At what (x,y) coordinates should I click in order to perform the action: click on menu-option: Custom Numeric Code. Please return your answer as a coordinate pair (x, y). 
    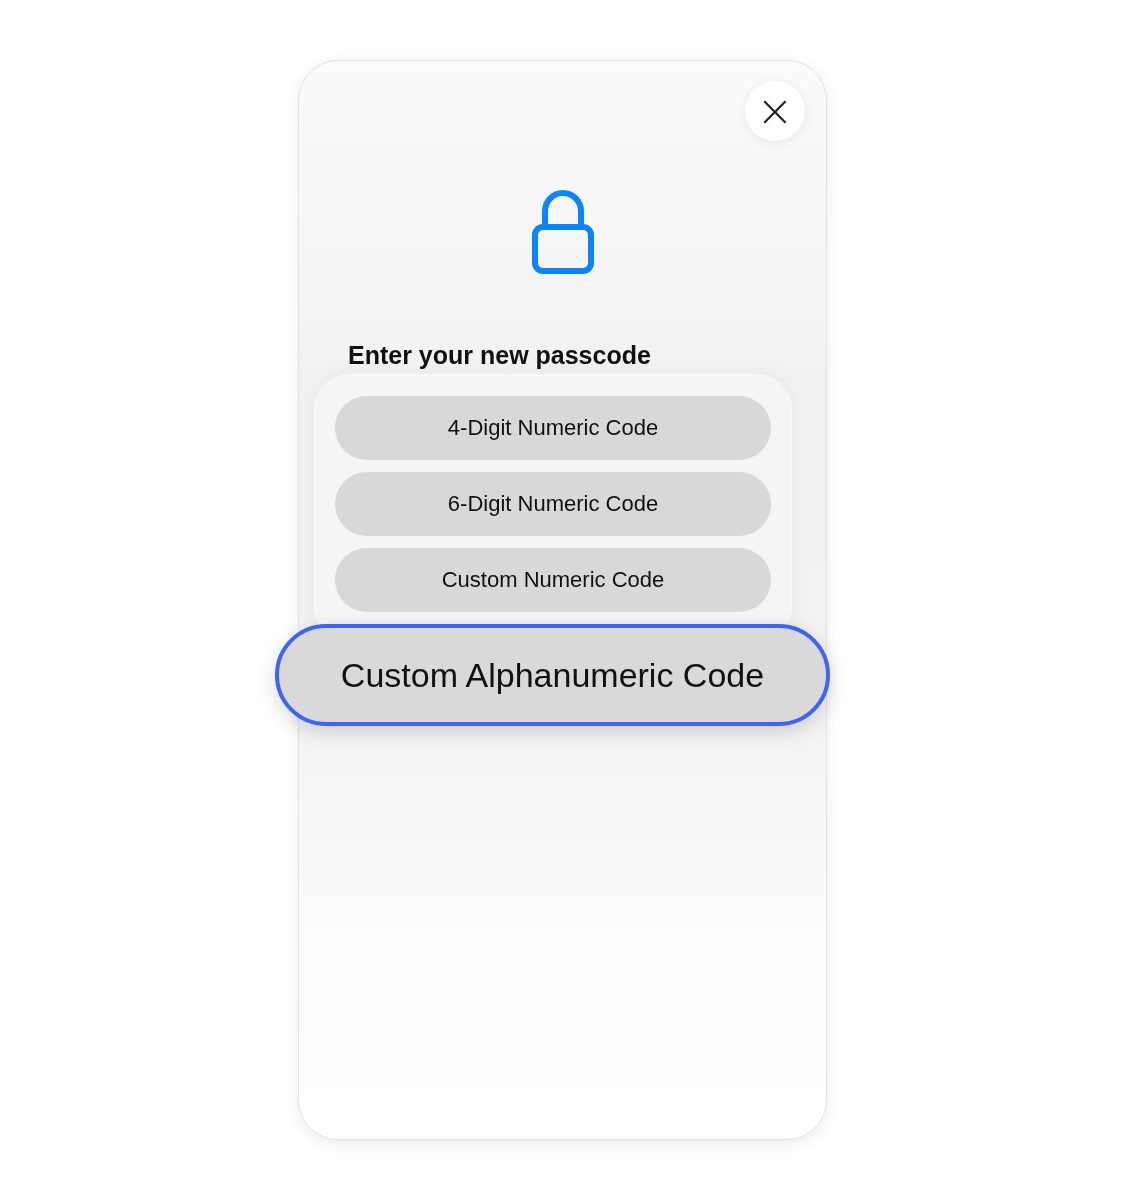
    Looking at the image, I should click on (553, 580).